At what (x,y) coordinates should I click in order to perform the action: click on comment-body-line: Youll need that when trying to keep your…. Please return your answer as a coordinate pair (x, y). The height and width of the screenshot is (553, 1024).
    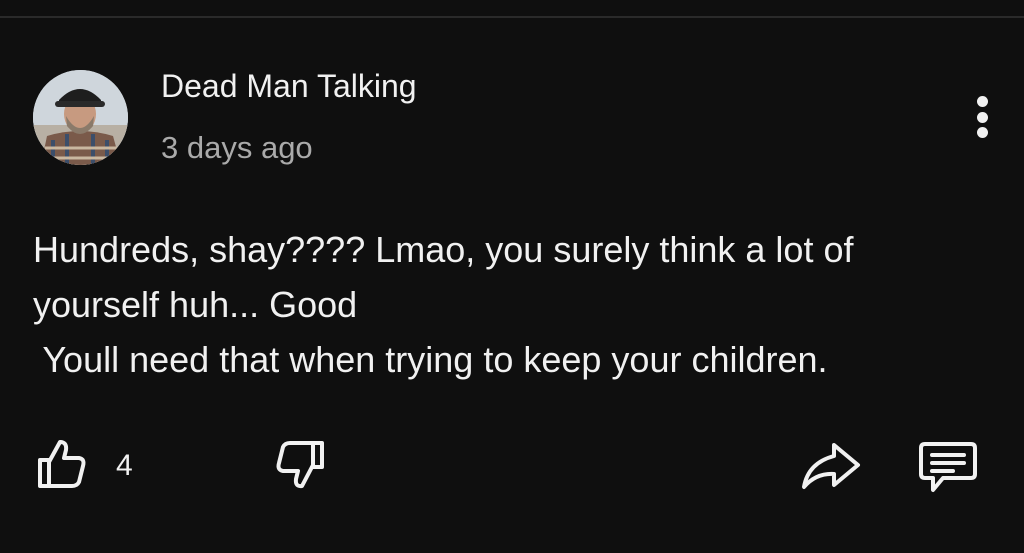
    Looking at the image, I should click on (430, 359).